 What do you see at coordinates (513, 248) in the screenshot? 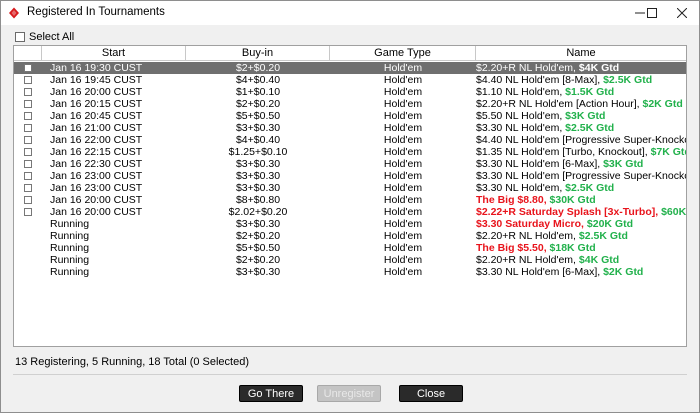
I see `tournament-name: The Big $5.50,` at bounding box center [513, 248].